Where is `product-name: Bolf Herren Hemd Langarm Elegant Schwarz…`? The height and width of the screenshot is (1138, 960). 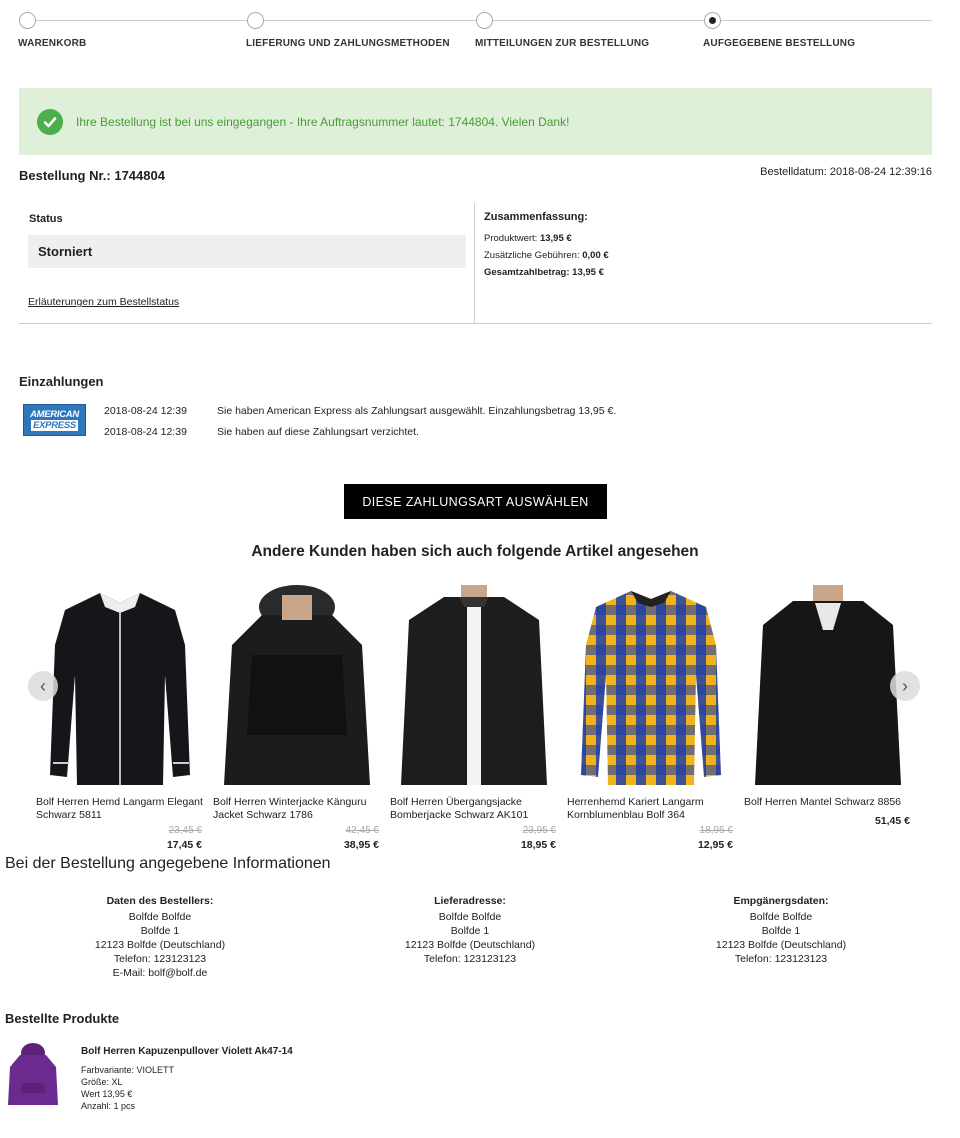
product-name: Bolf Herren Hemd Langarm Elegant Schwarz… is located at coordinates (124, 809).